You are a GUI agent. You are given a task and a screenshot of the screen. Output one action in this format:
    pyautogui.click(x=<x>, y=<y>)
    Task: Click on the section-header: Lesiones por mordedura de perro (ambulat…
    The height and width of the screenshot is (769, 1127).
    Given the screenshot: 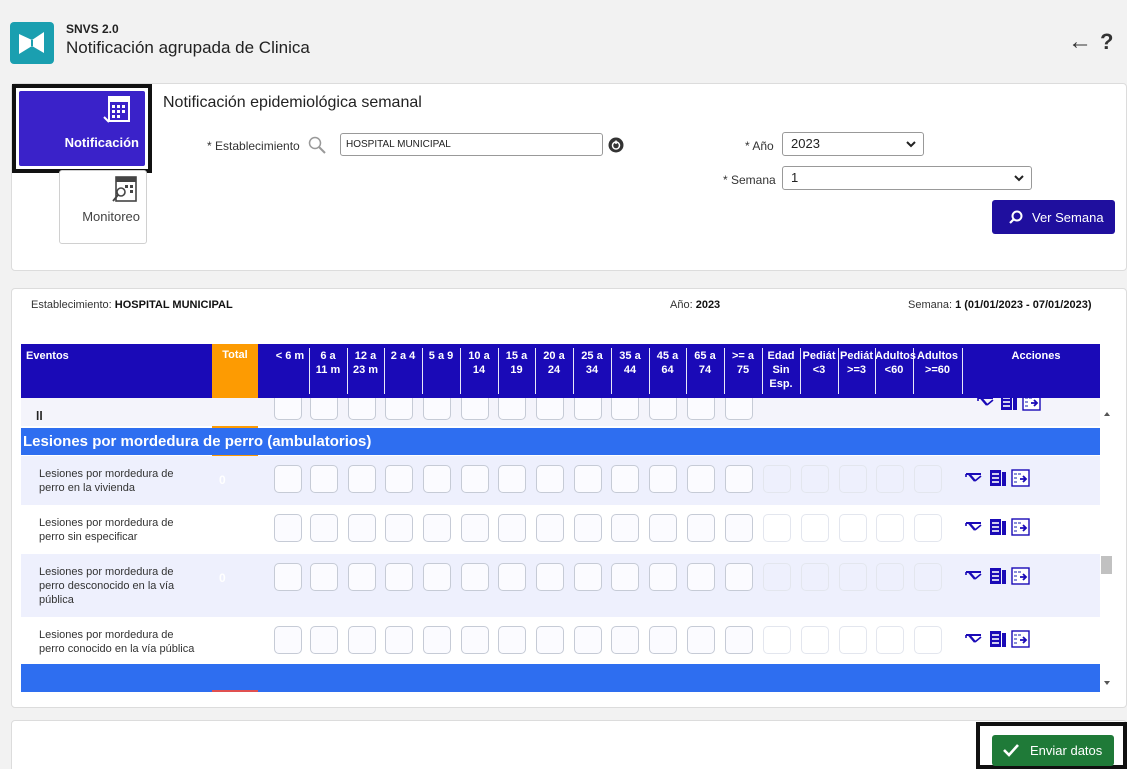 What is the action you would take?
    pyautogui.click(x=560, y=441)
    